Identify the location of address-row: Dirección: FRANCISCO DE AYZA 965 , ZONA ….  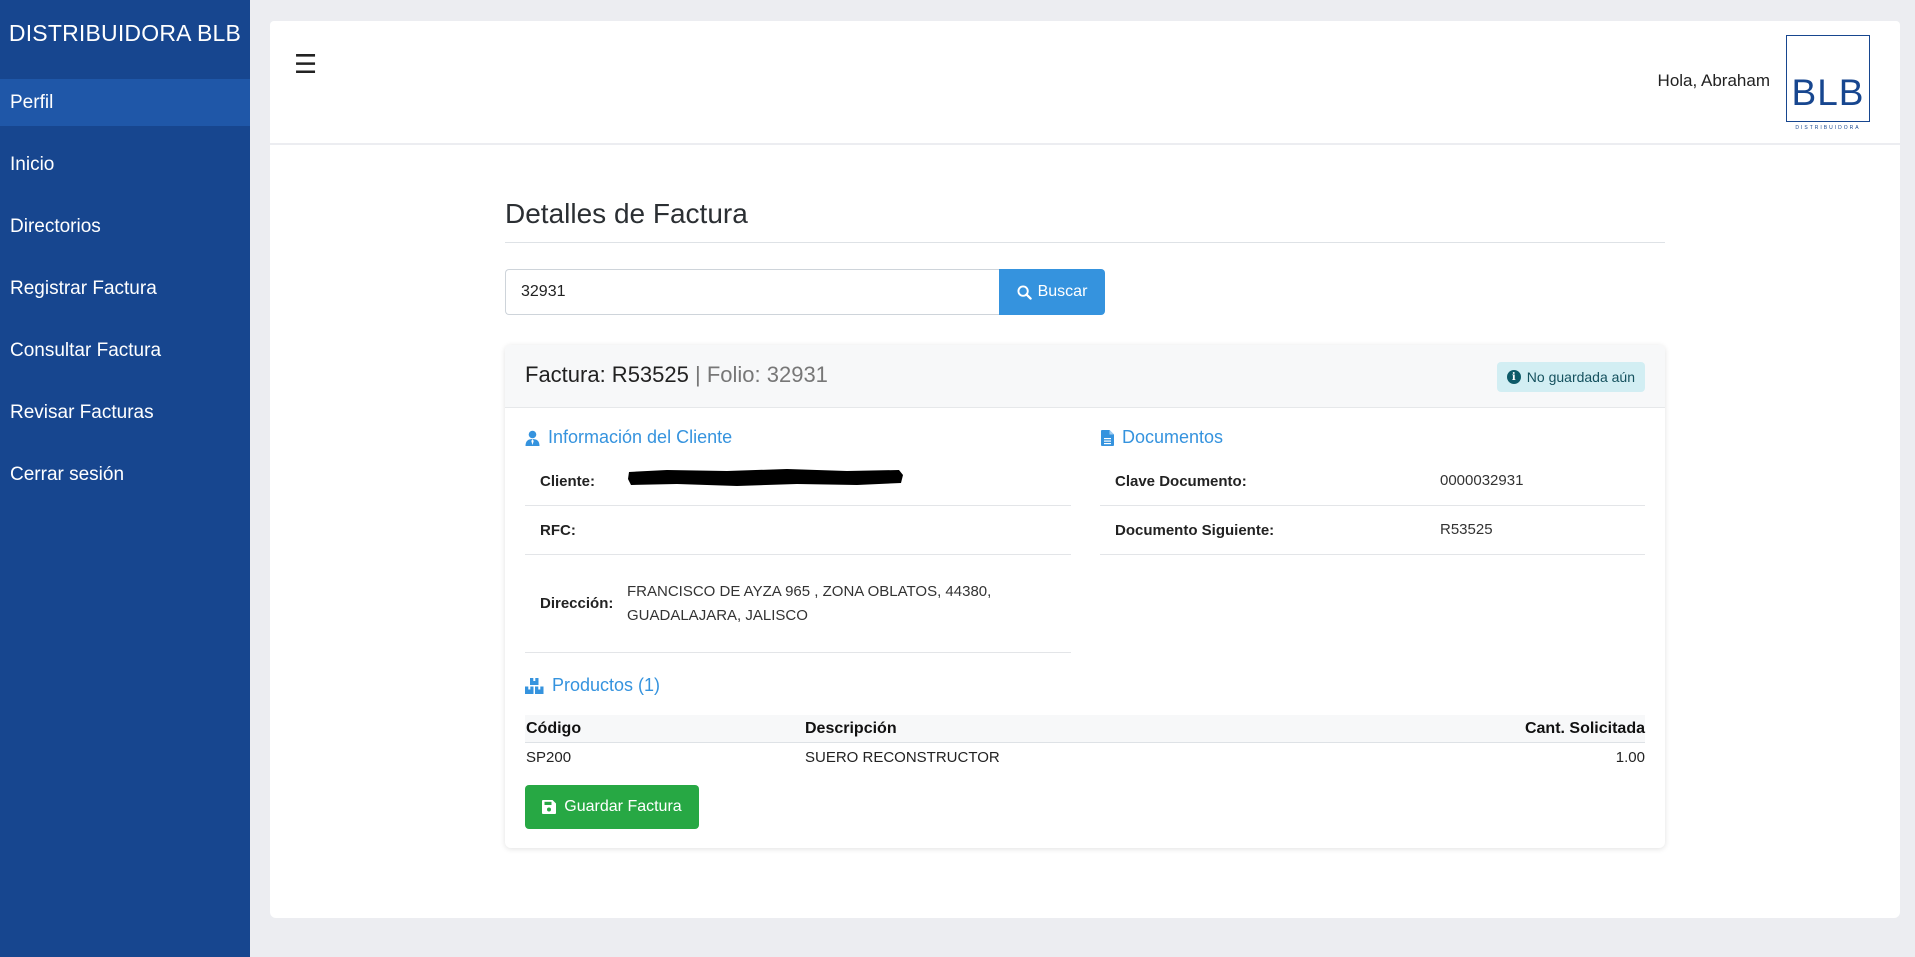
(798, 604).